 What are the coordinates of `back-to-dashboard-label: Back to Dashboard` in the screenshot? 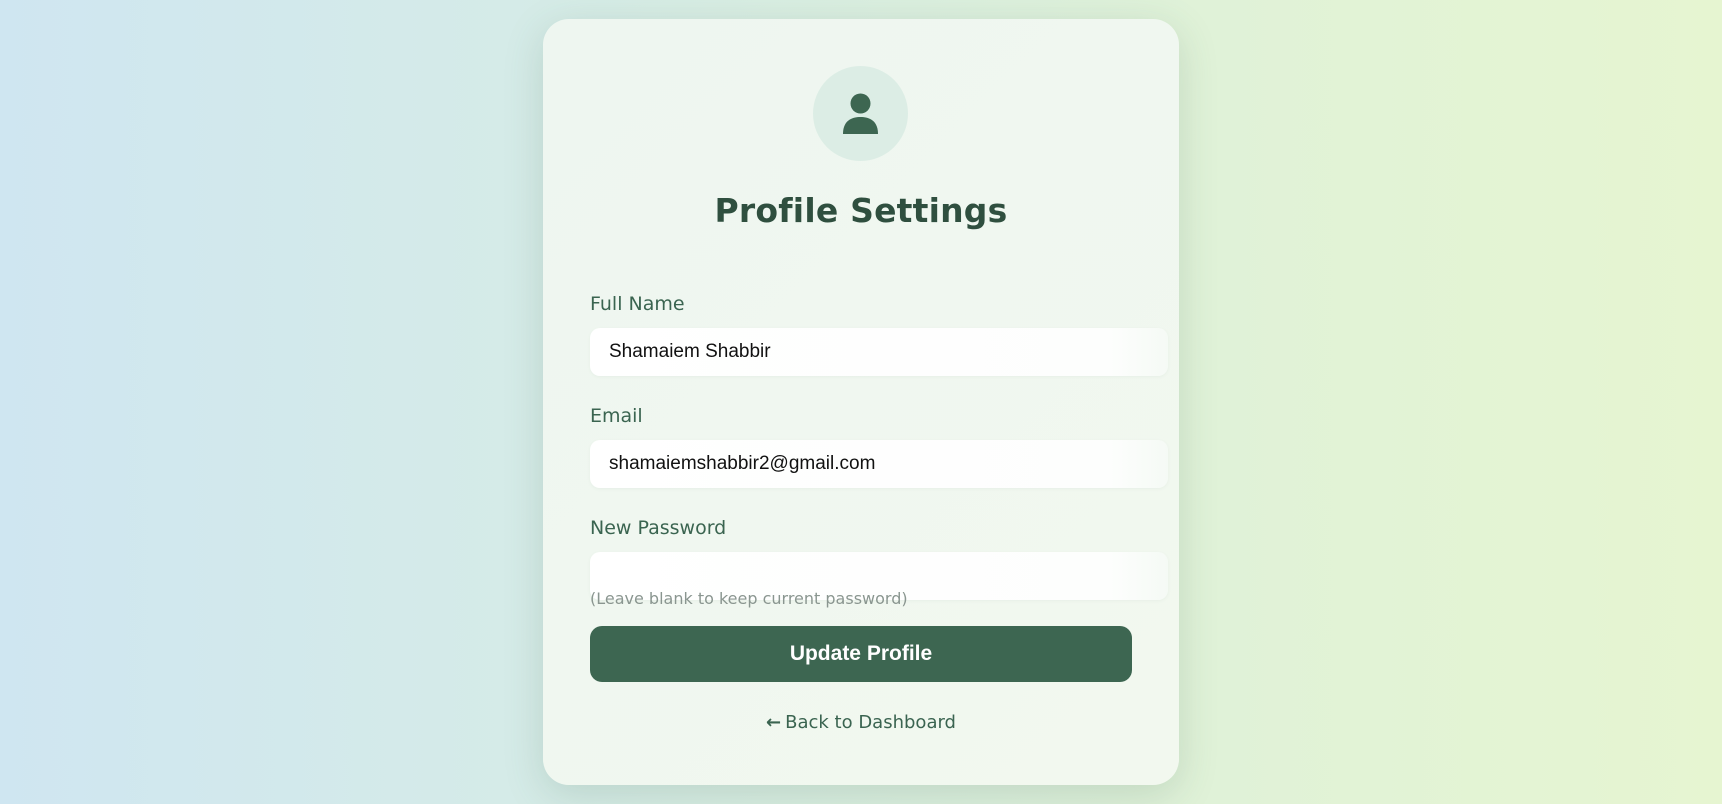 It's located at (870, 722).